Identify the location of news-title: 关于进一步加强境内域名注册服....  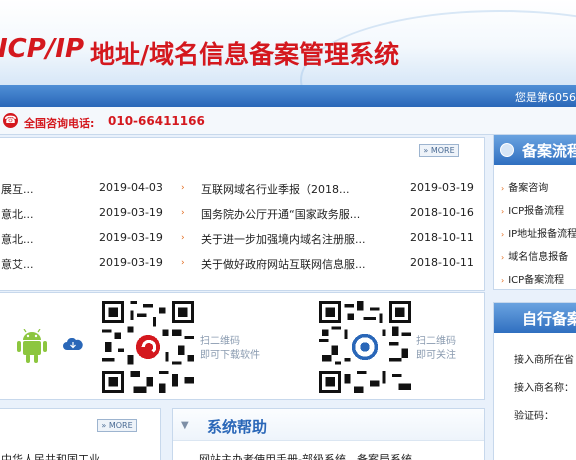
(288, 239).